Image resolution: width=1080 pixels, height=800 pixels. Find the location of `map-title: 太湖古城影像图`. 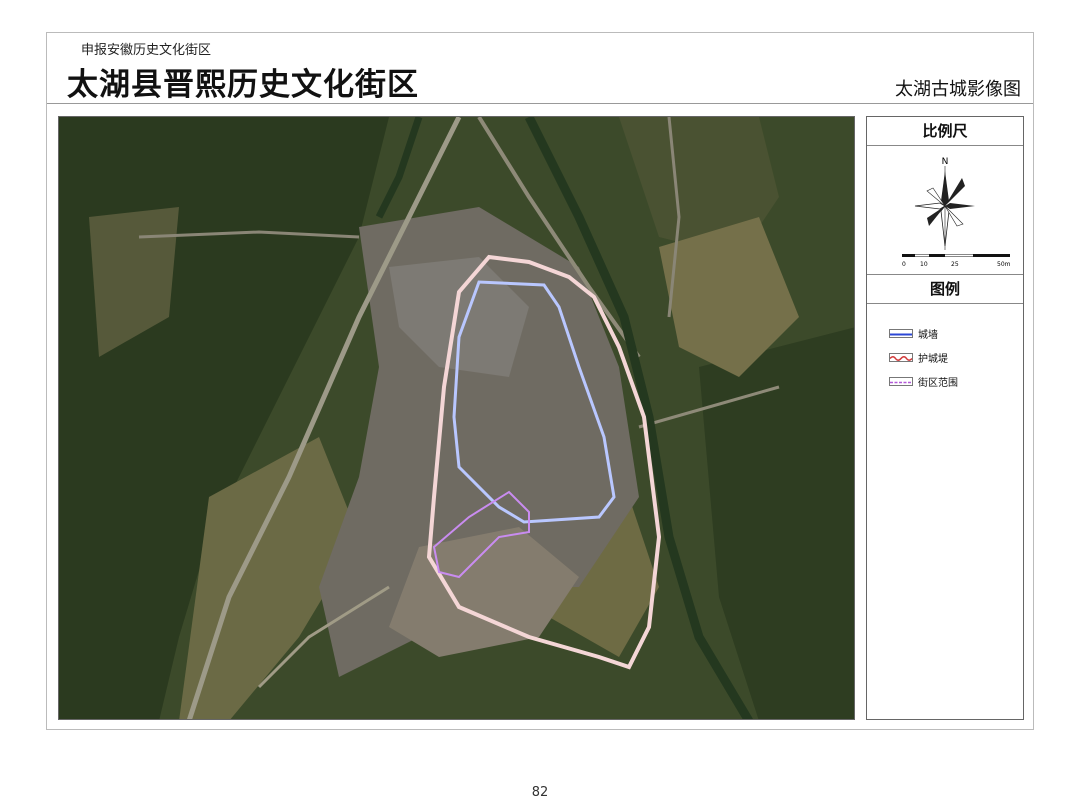

map-title: 太湖古城影像图 is located at coordinates (958, 89).